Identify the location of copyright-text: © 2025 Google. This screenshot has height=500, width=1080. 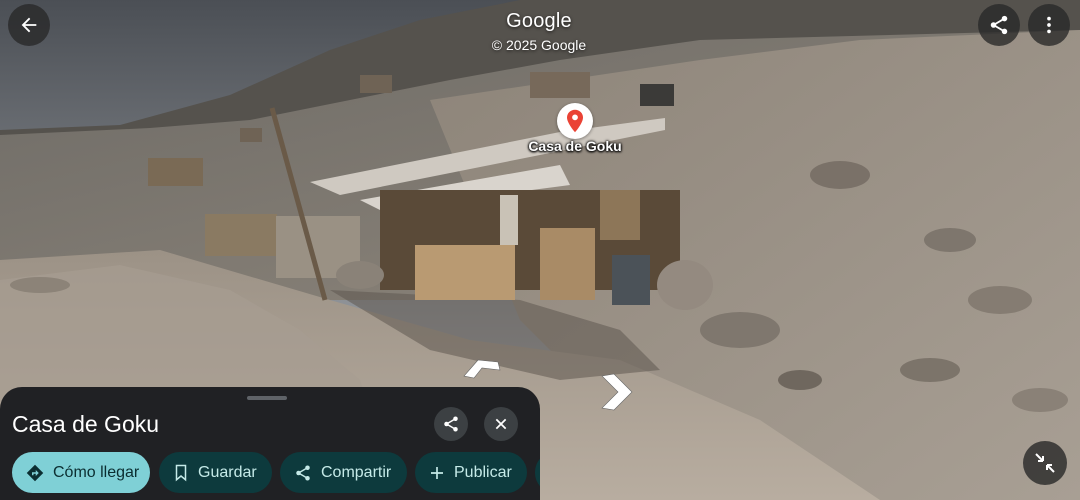
(539, 45).